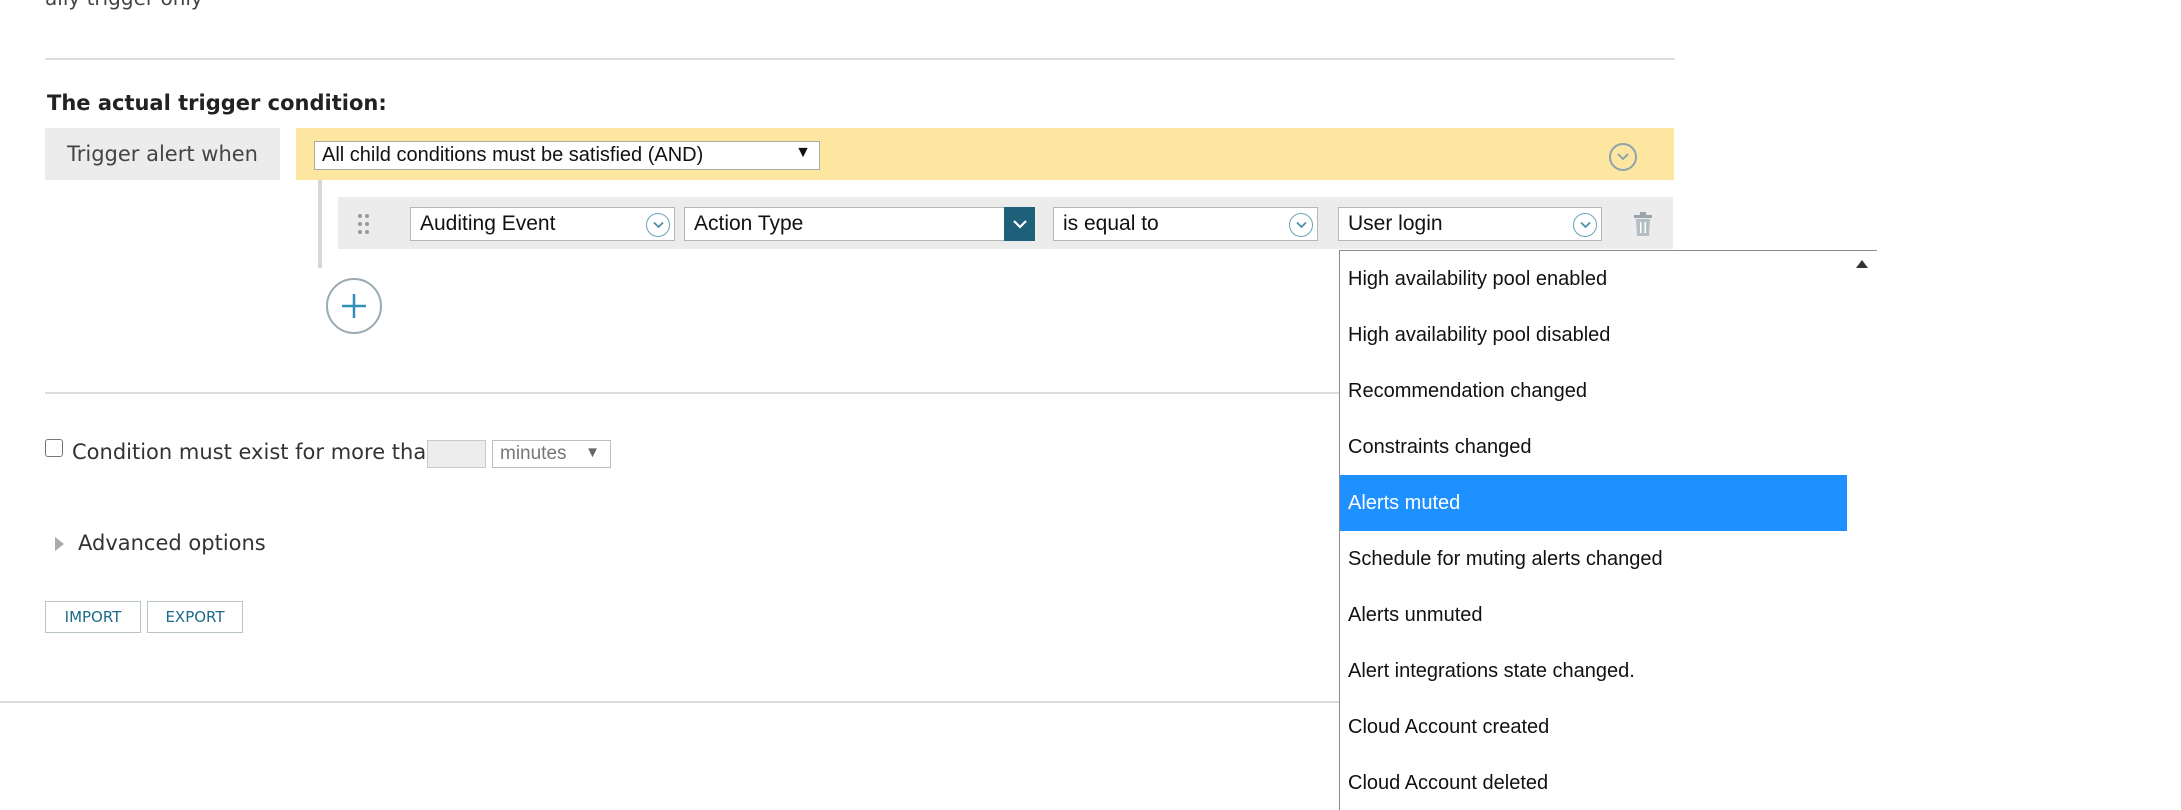 The width and height of the screenshot is (2181, 810). I want to click on collapse-group-button, so click(1623, 157).